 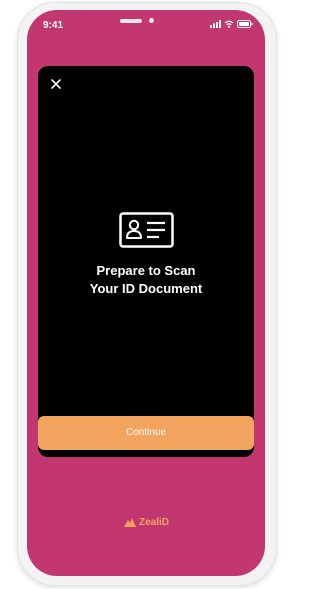 I want to click on continue-button: Continue, so click(x=146, y=433).